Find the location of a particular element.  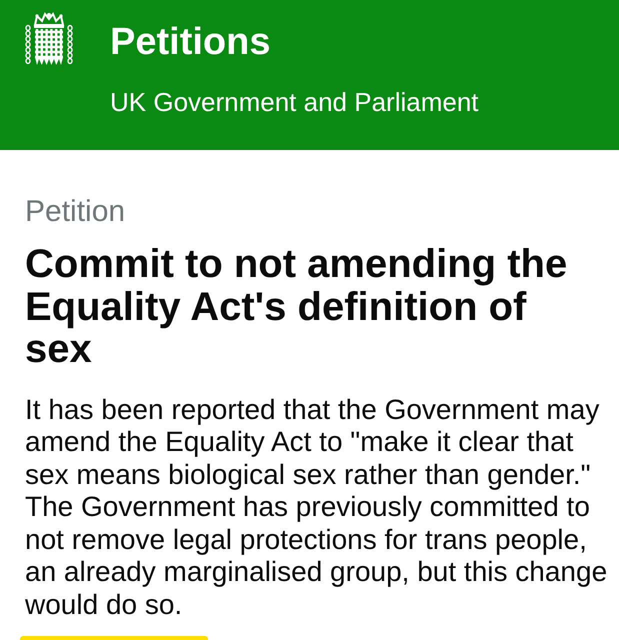

petition-label: Petition is located at coordinates (75, 212).